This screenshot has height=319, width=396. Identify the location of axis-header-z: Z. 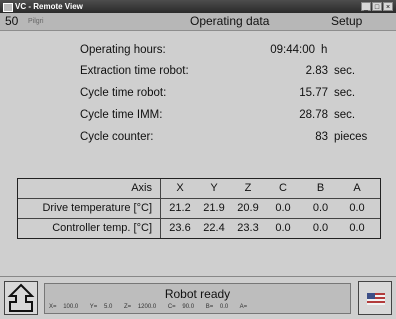
(248, 188).